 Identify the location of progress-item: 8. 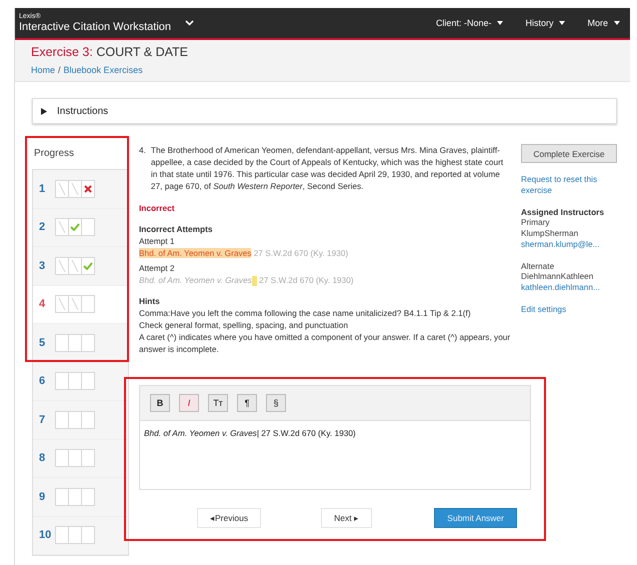
(80, 459).